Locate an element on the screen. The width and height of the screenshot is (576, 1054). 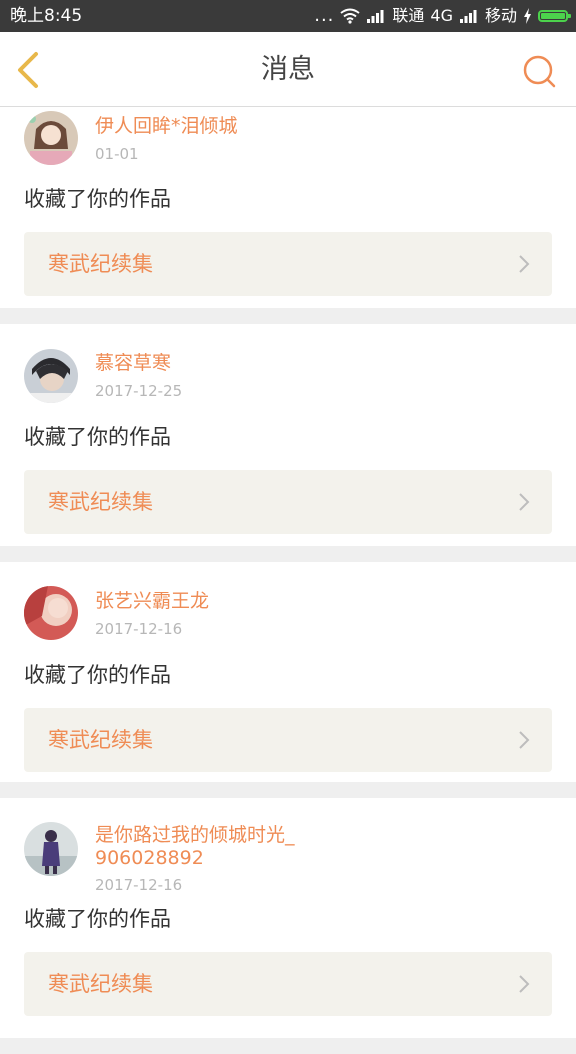
message-header: 伊人回眸*泪倾城 01-01 is located at coordinates (288, 136).